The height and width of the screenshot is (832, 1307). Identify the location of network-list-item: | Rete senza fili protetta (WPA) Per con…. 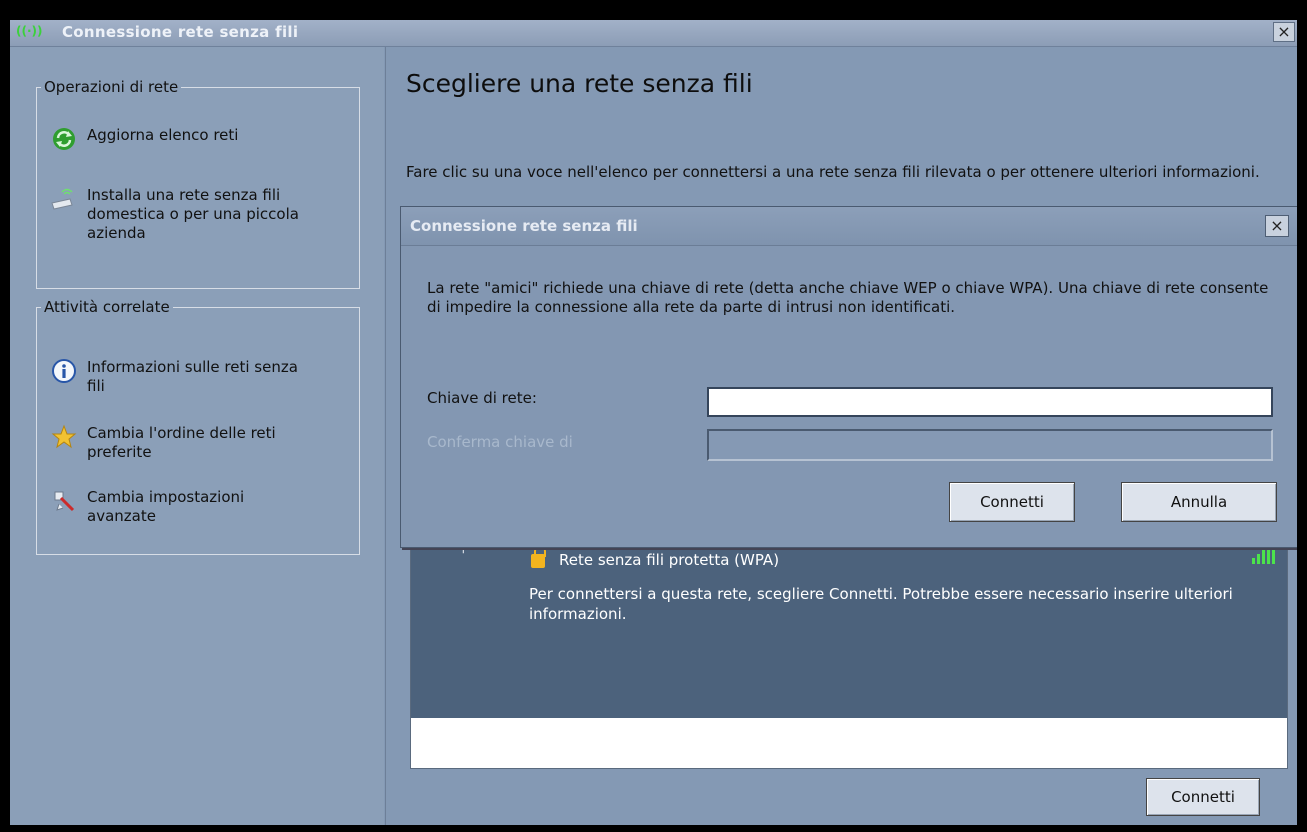
(849, 628).